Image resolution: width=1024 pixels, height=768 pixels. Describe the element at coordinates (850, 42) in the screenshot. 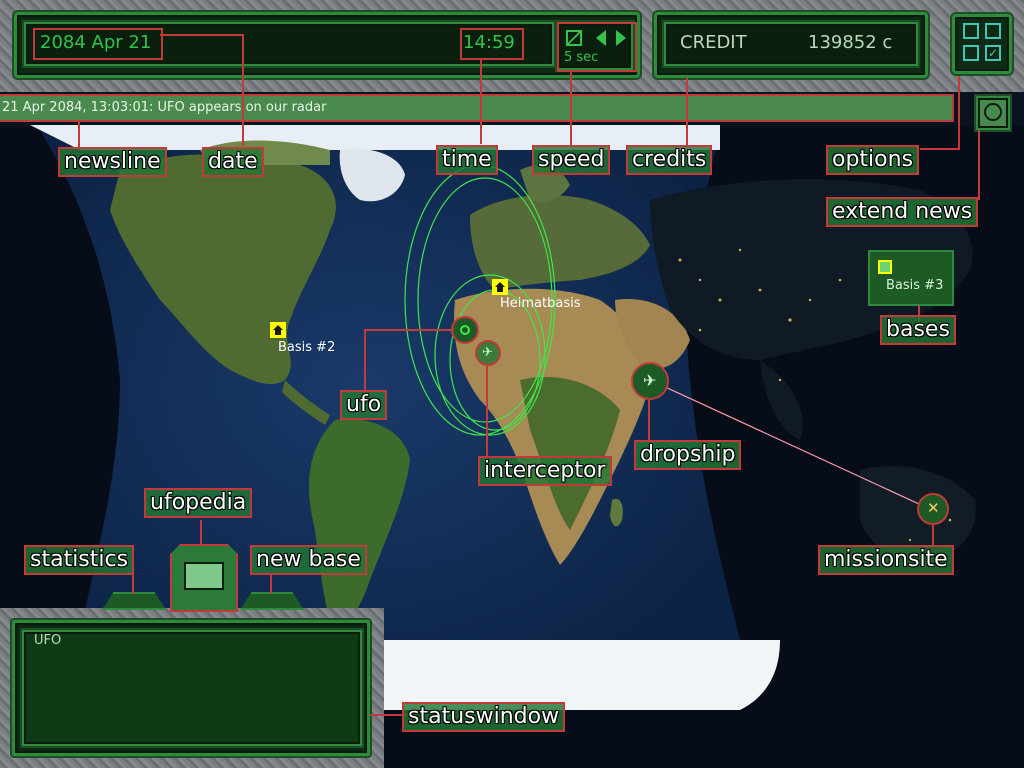

I see `credit-value: 139852 c` at that location.